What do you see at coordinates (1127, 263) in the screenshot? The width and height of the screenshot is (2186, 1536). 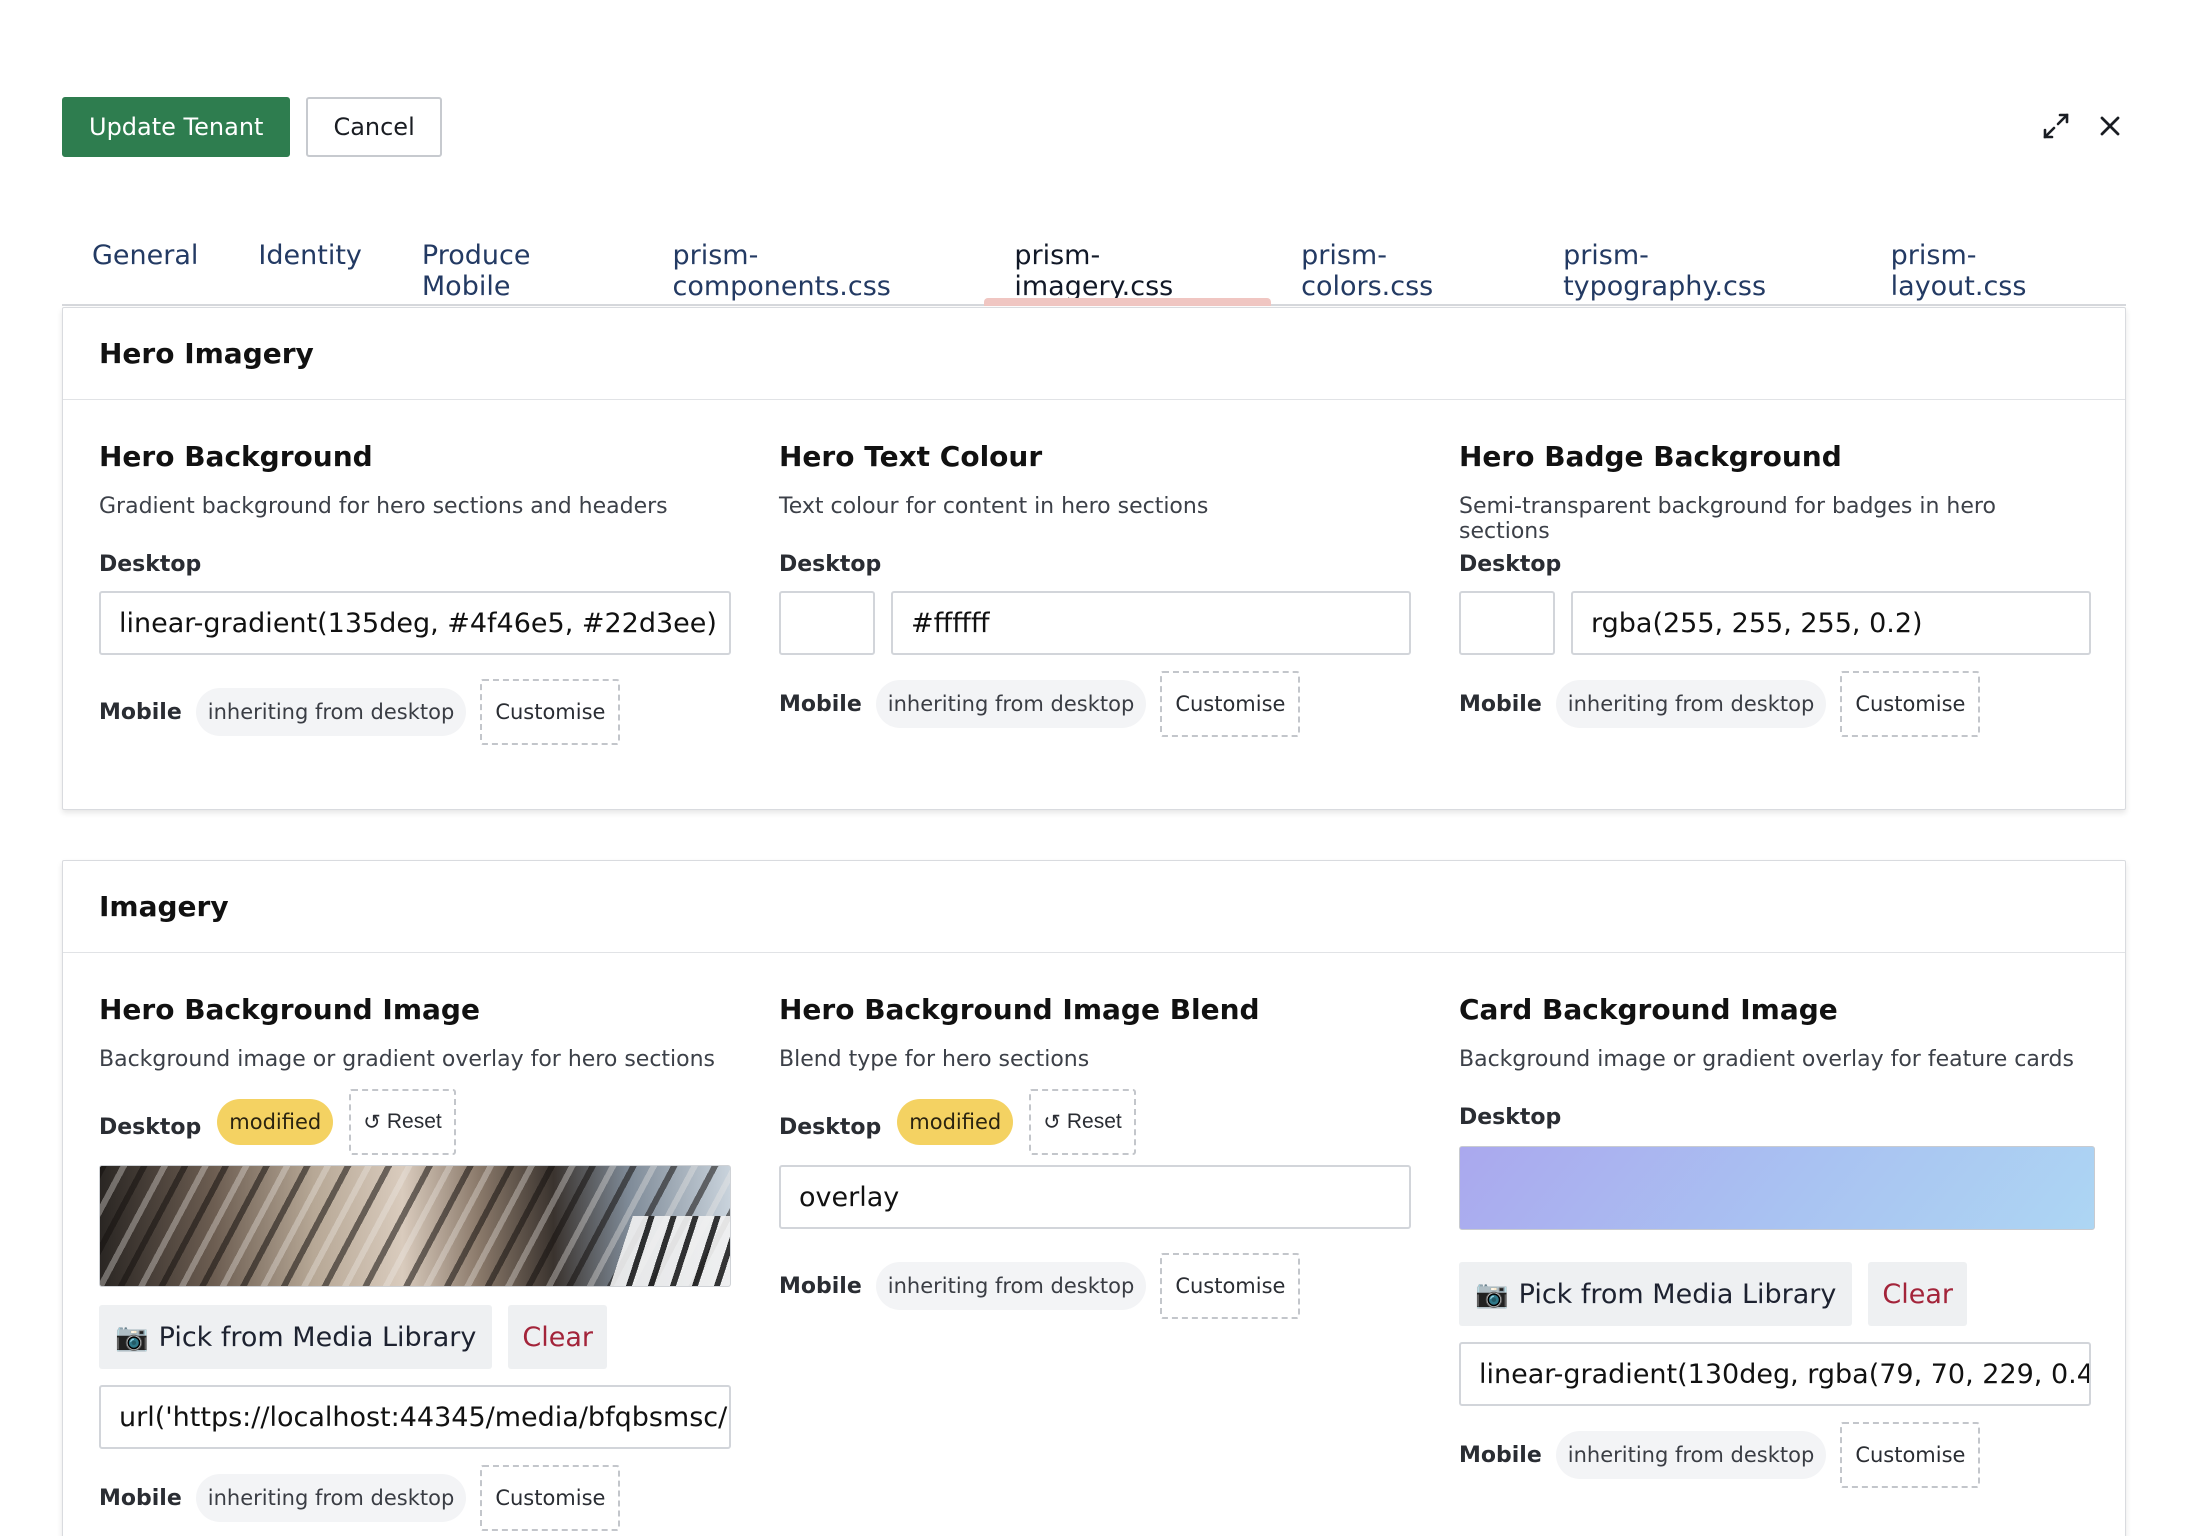 I see `tab-prism-imagery: prism-imagery.css` at bounding box center [1127, 263].